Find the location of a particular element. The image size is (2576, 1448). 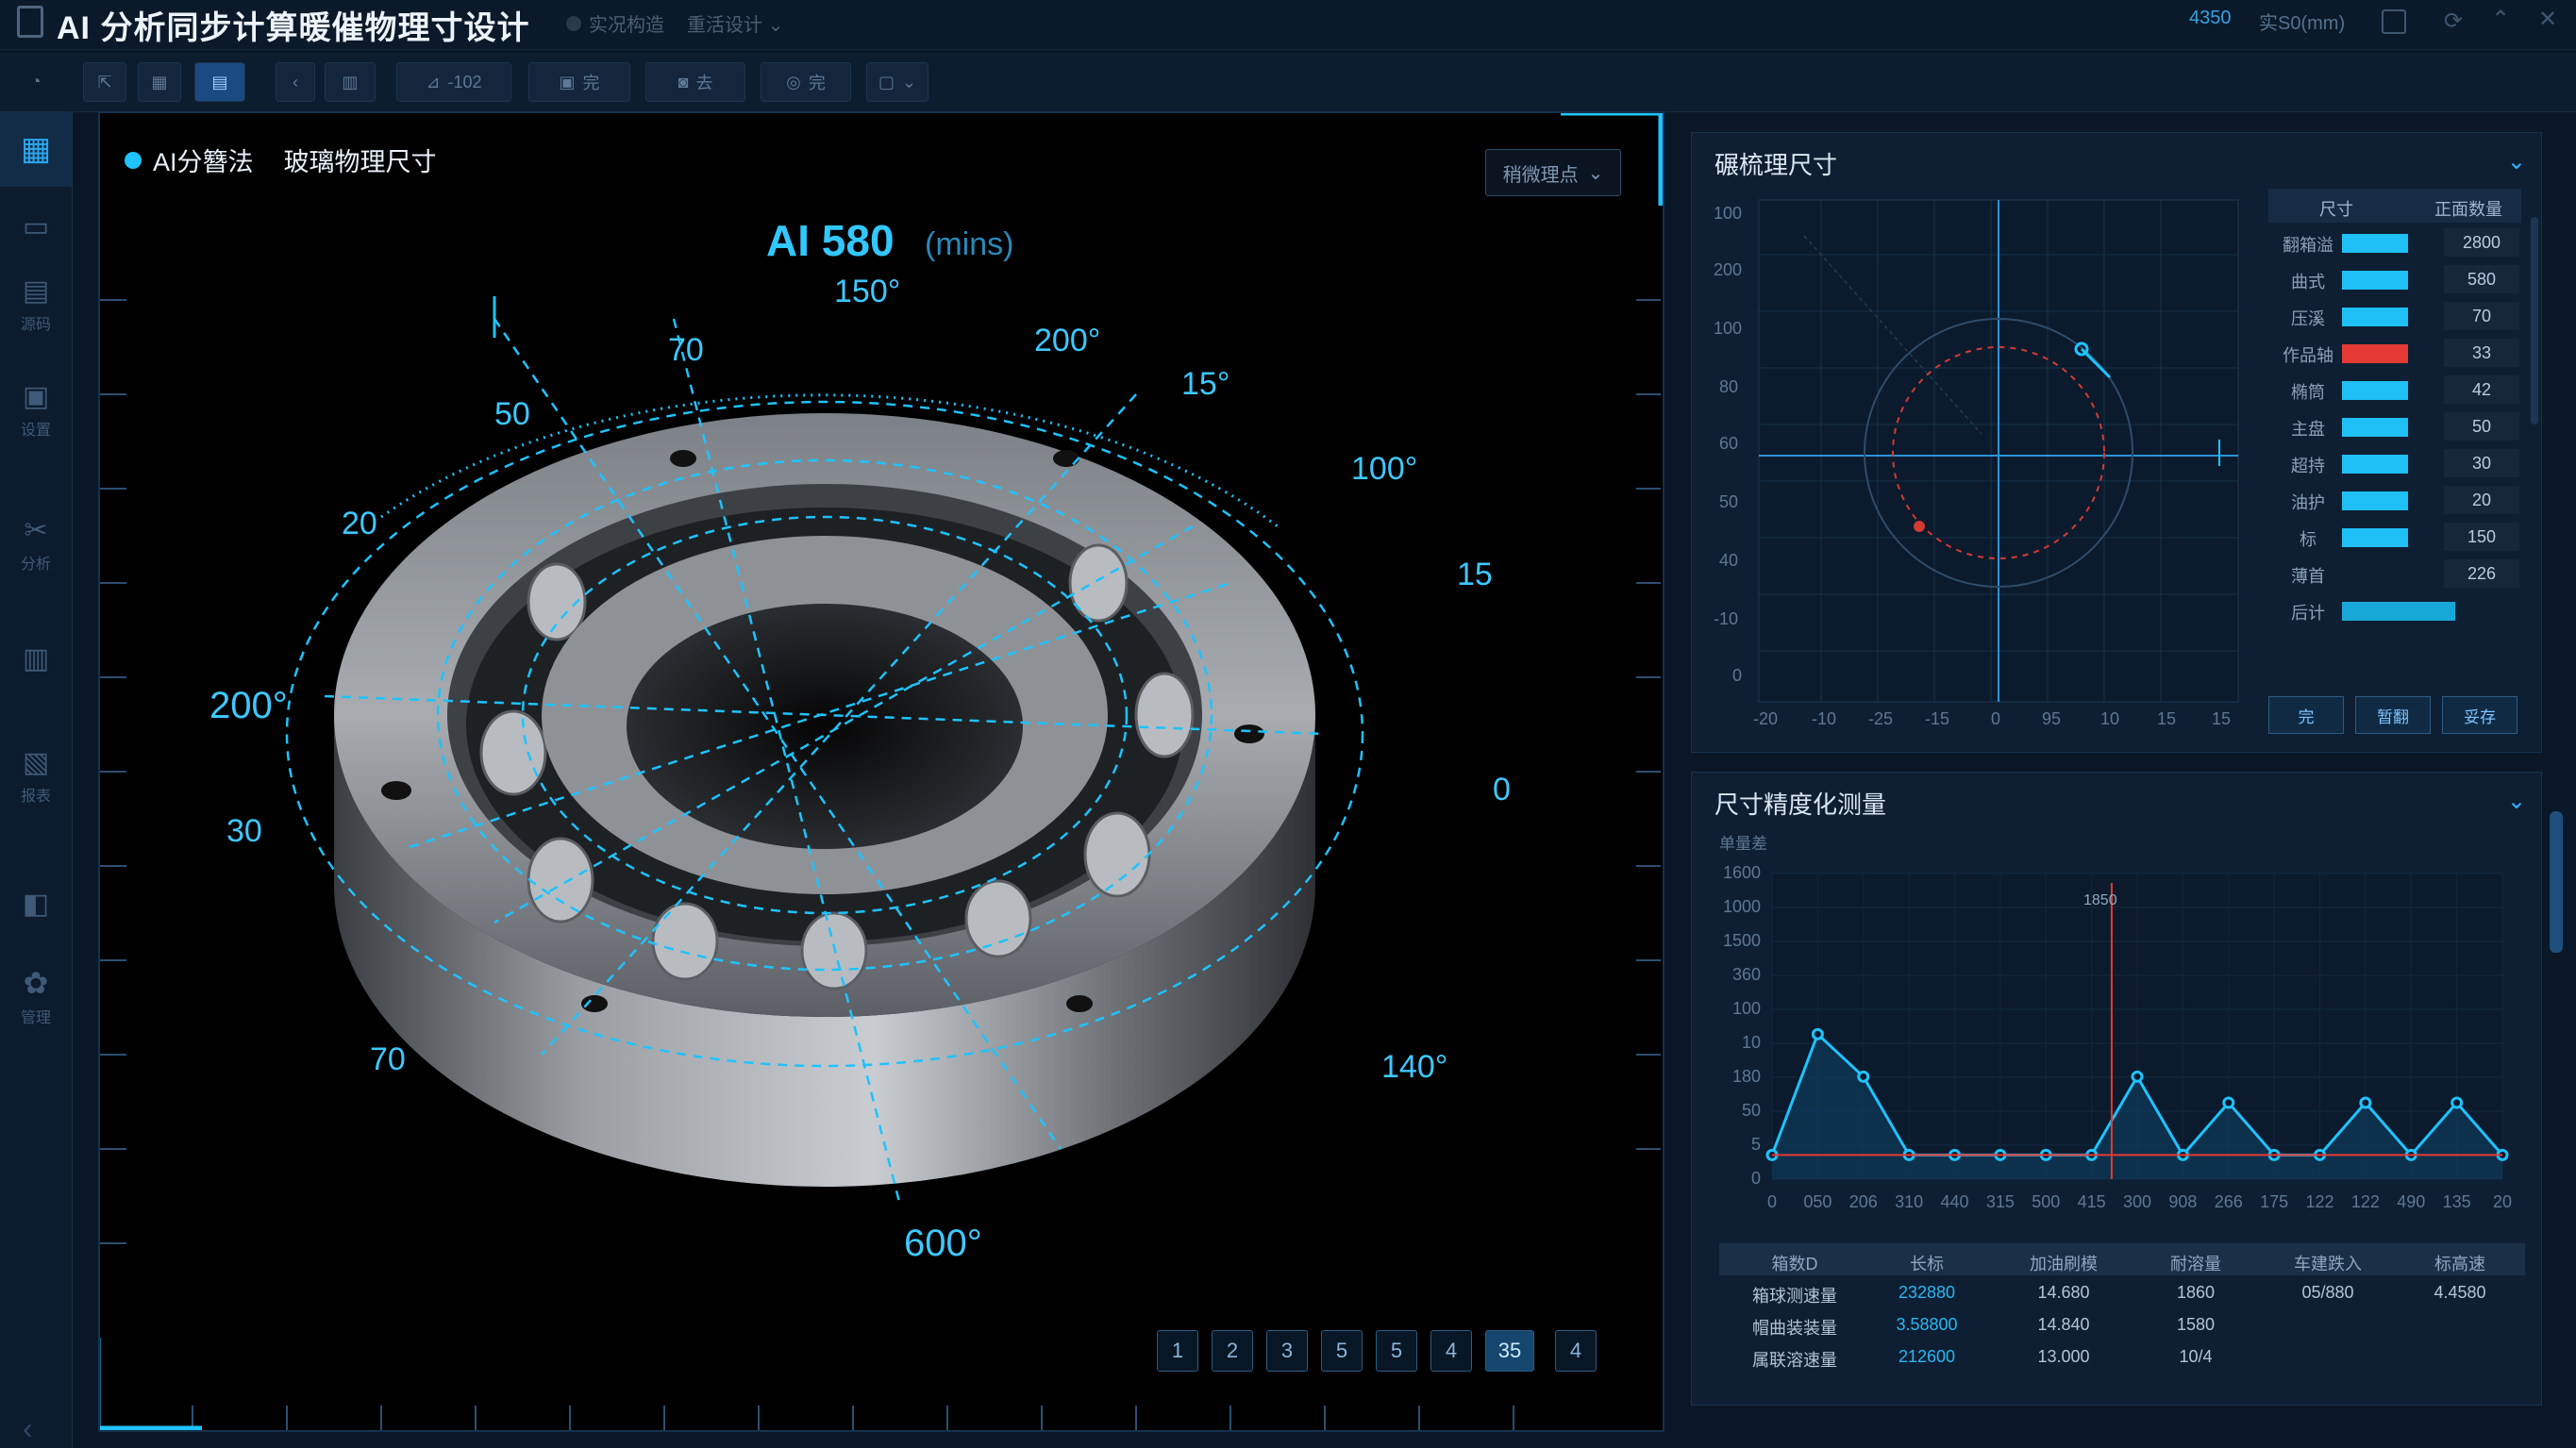

pause-button: 暂翻 is located at coordinates (2393, 715).